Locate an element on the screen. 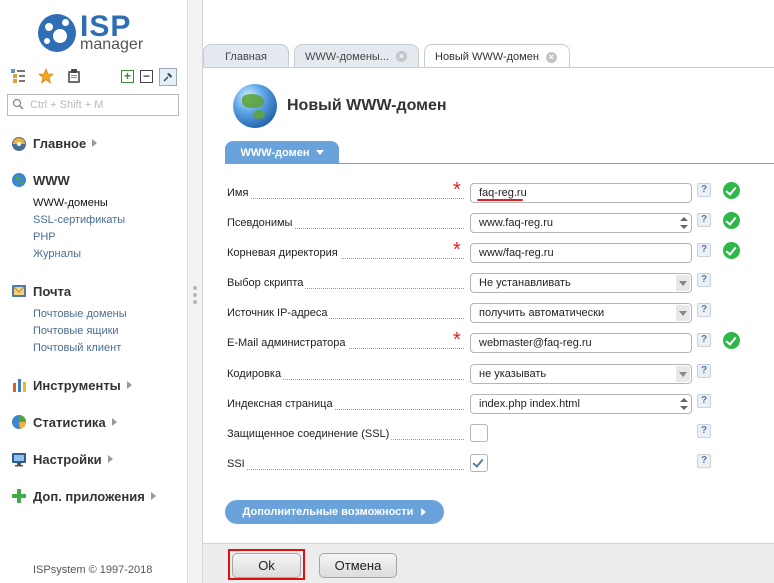 This screenshot has height=583, width=774. tab-www-domains: WWW-домены... × is located at coordinates (356, 56).